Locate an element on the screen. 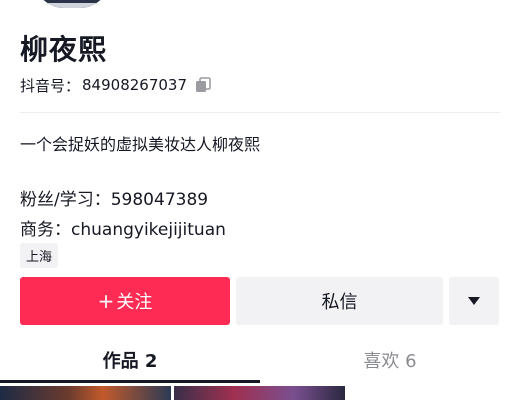 This screenshot has width=520, height=400. video-grid is located at coordinates (260, 393).